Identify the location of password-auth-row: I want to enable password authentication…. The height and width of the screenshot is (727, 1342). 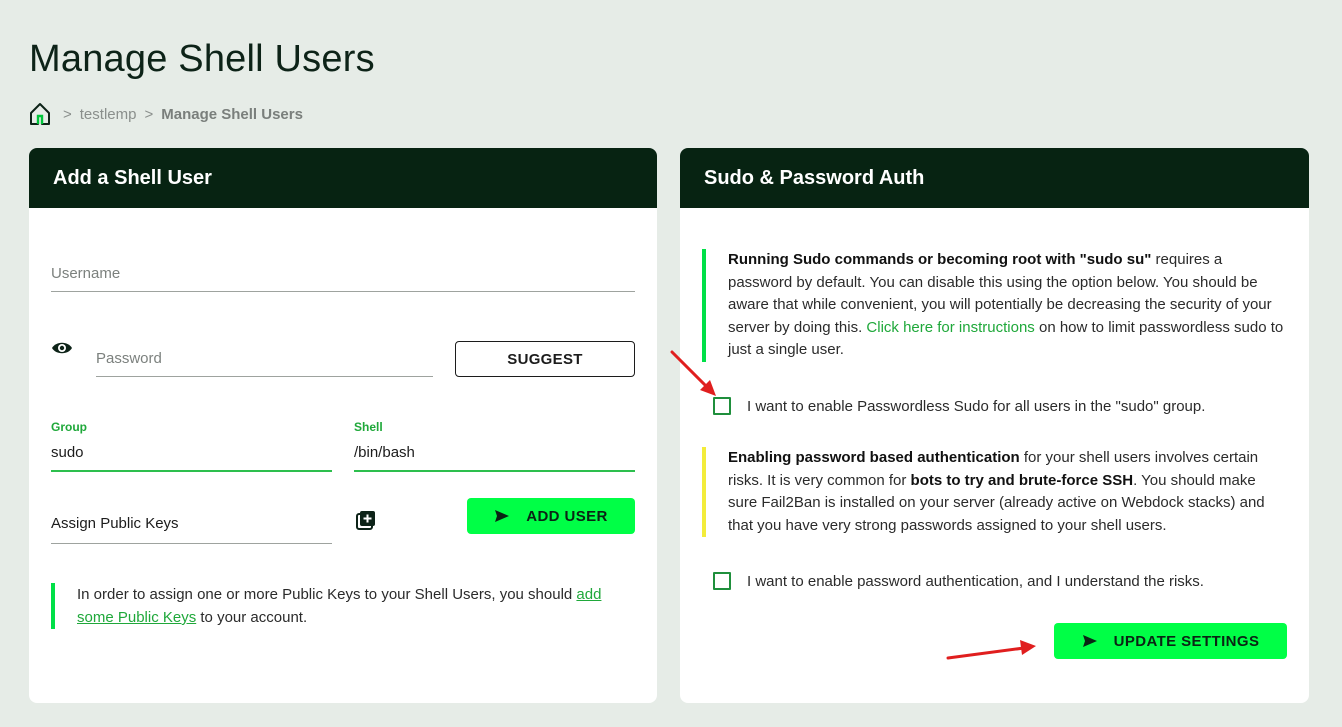
(958, 581).